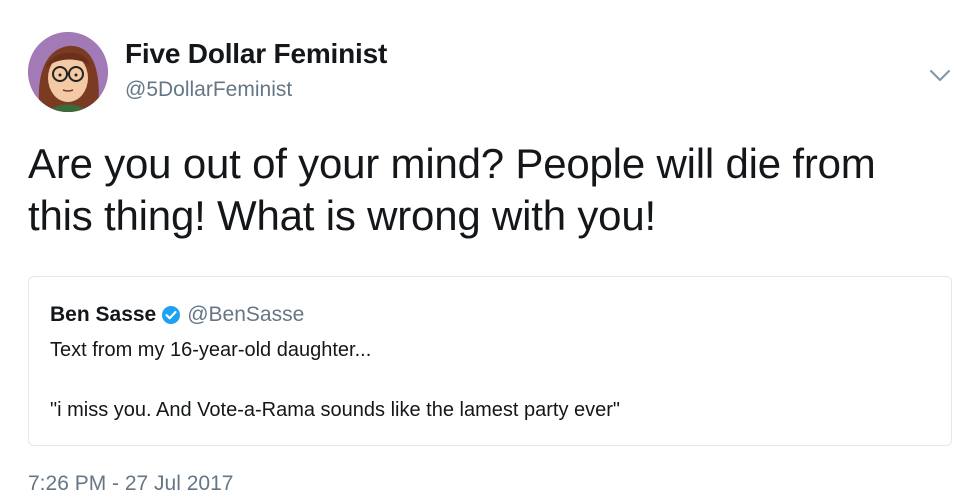  What do you see at coordinates (171, 315) in the screenshot?
I see `verified-badge-icon` at bounding box center [171, 315].